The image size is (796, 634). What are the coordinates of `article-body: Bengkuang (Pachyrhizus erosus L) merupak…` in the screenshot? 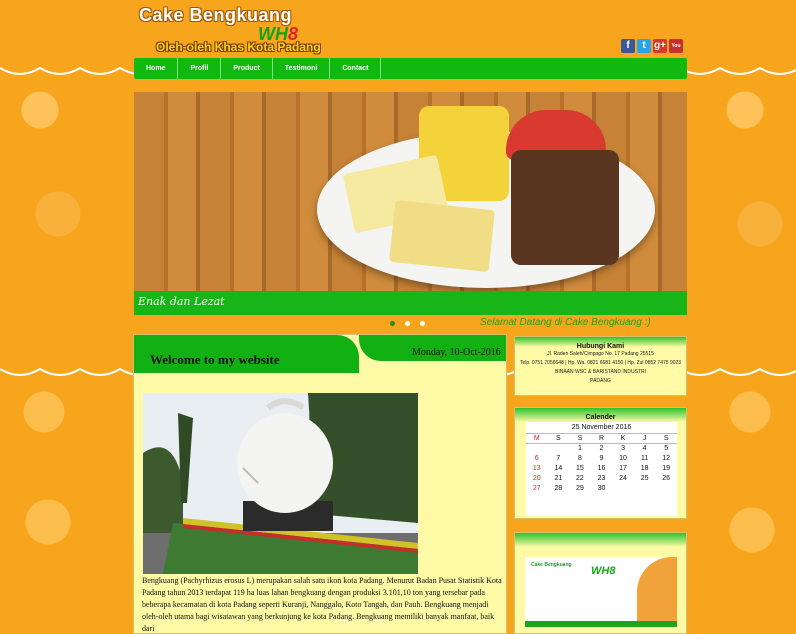 It's located at (322, 604).